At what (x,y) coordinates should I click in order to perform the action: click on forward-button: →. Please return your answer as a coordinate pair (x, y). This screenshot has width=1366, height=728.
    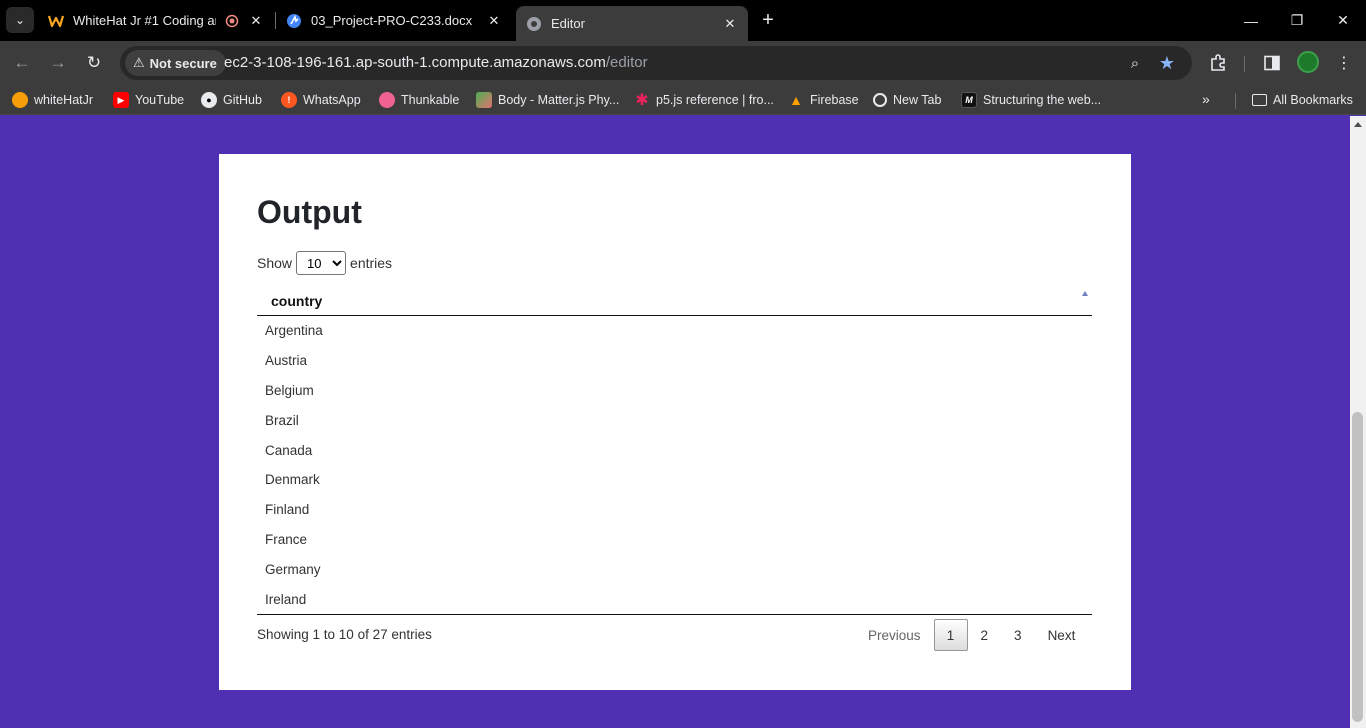
    Looking at the image, I should click on (58, 63).